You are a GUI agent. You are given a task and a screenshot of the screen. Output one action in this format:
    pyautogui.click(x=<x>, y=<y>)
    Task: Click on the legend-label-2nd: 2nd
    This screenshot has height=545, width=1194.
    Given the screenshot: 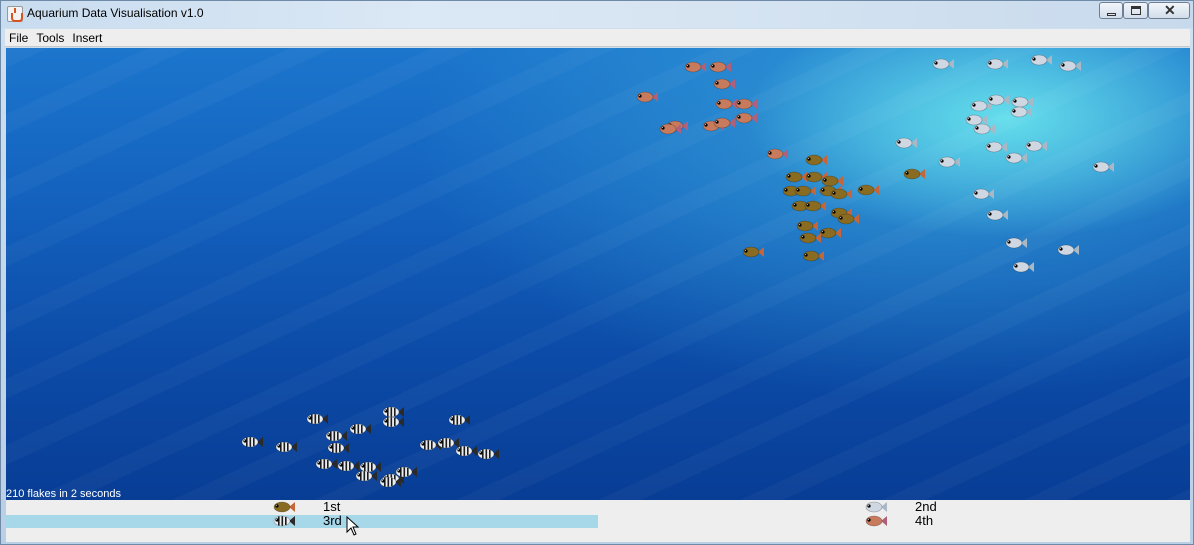 What is the action you would take?
    pyautogui.click(x=926, y=506)
    